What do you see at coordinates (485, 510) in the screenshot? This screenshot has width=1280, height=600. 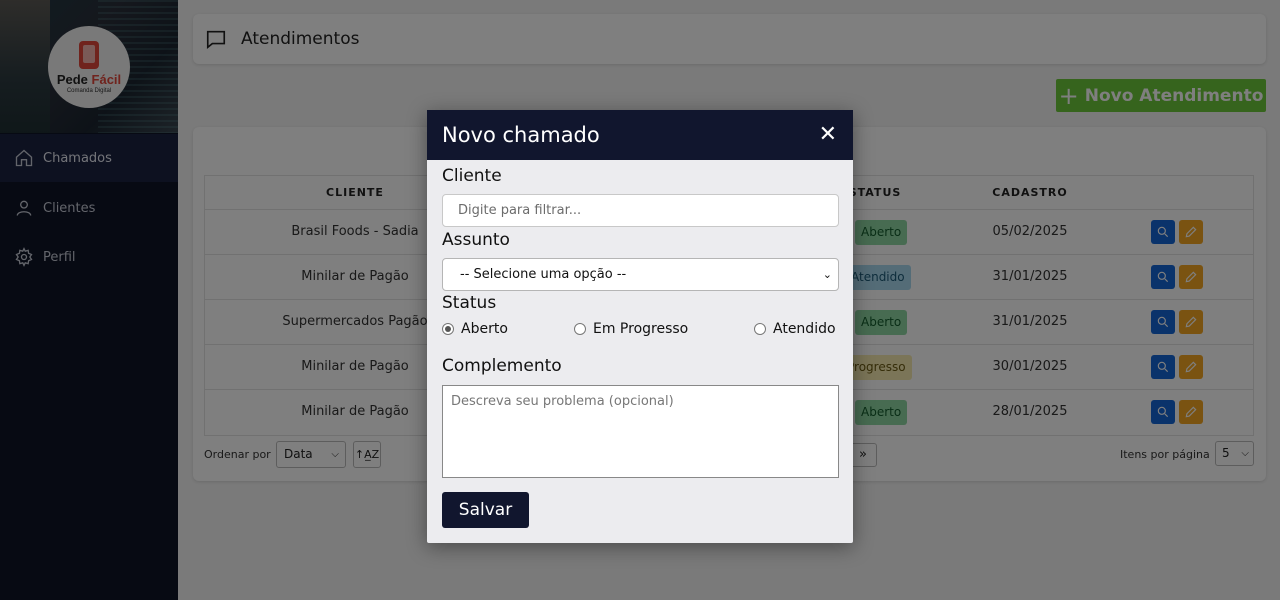 I see `save-button: Salvar` at bounding box center [485, 510].